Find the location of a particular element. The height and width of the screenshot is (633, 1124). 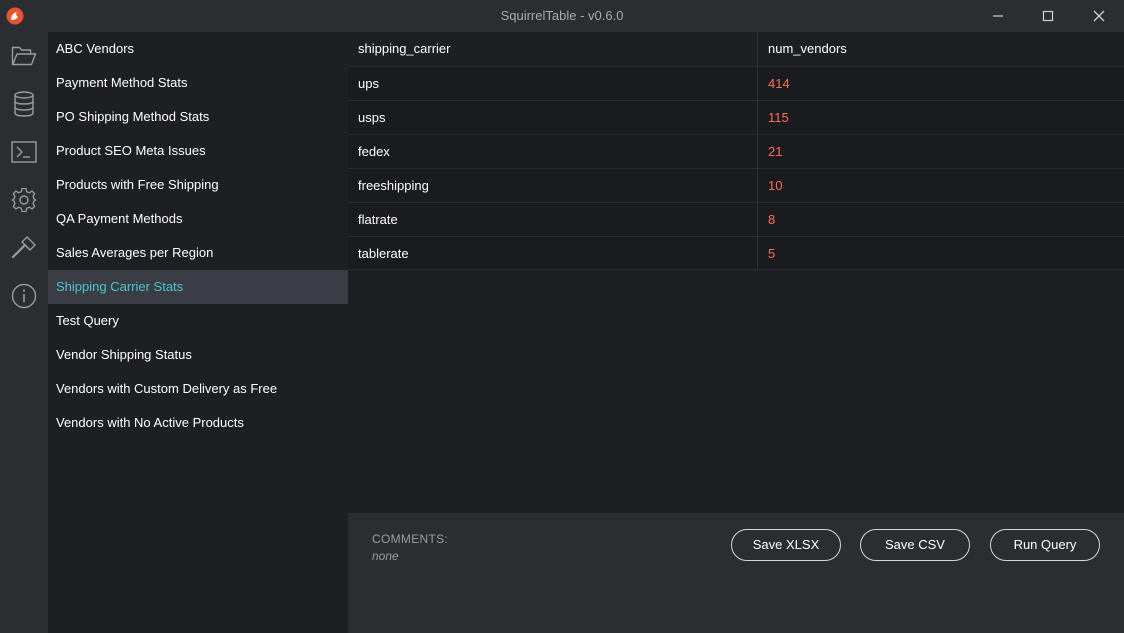

minimize-button is located at coordinates (998, 16).